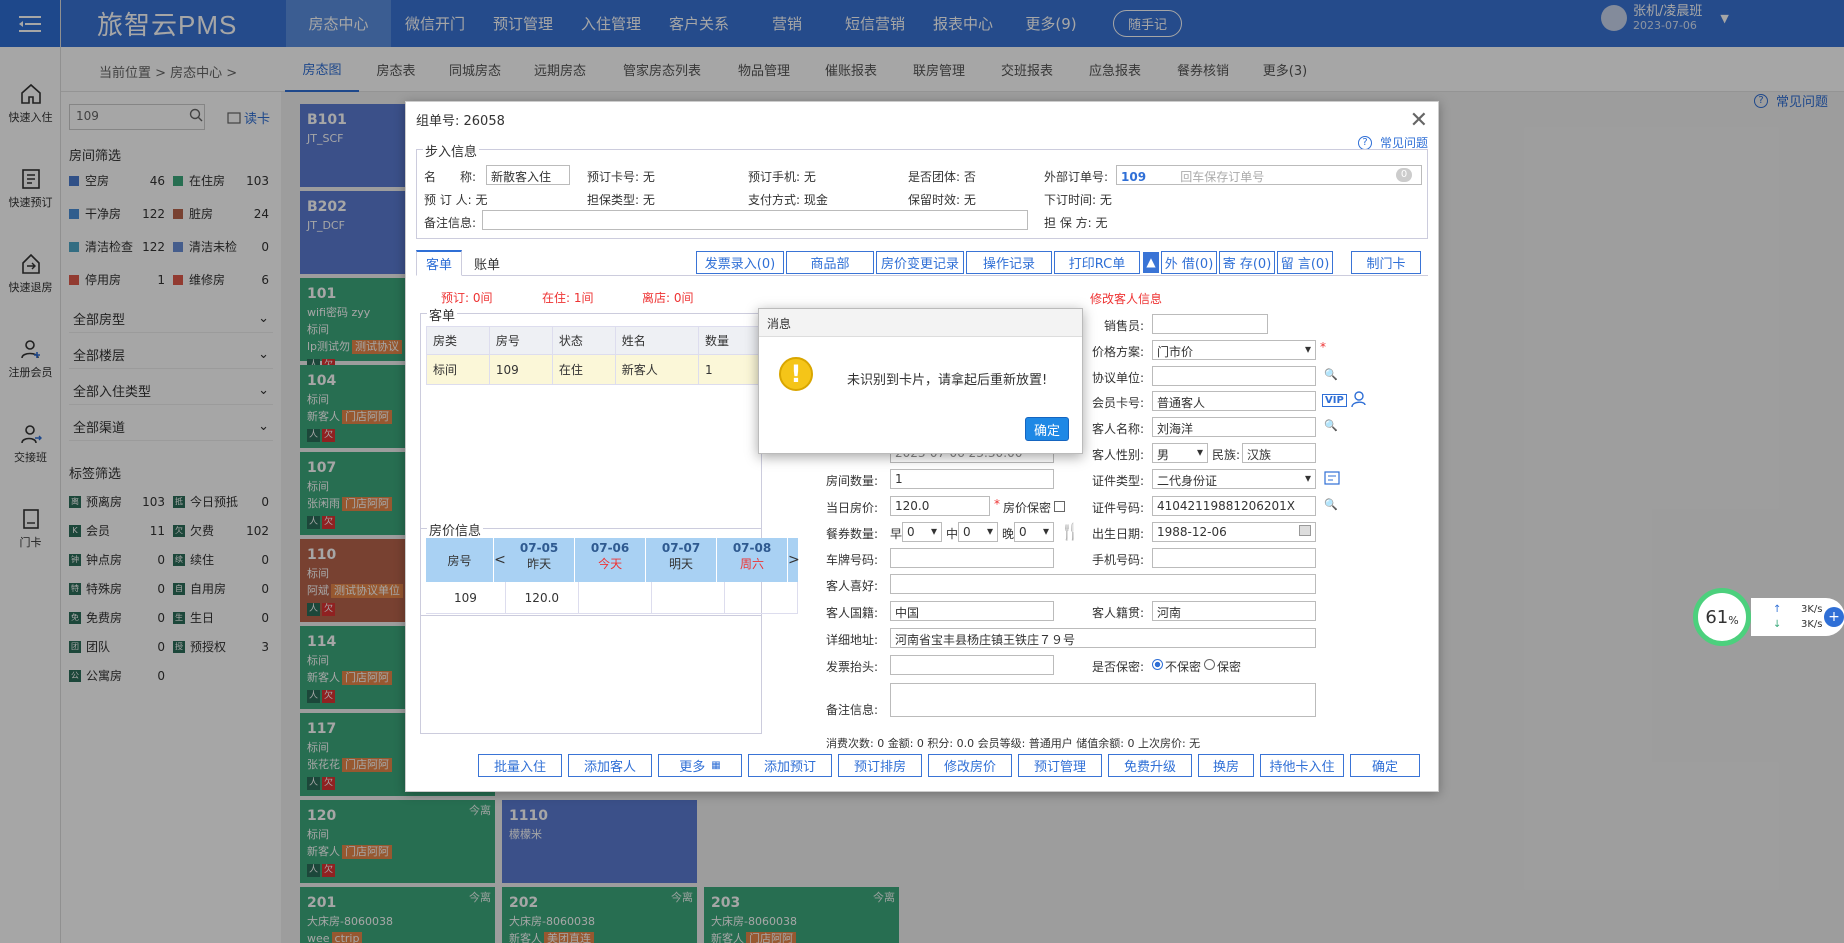 The height and width of the screenshot is (943, 1844). Describe the element at coordinates (439, 263) in the screenshot. I see `tab-guest-list: 客单` at that location.